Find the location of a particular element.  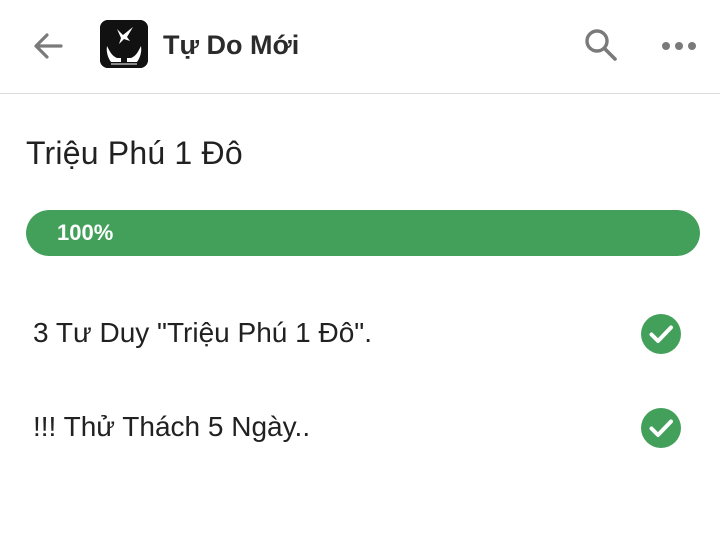

search-icon is located at coordinates (601, 45).